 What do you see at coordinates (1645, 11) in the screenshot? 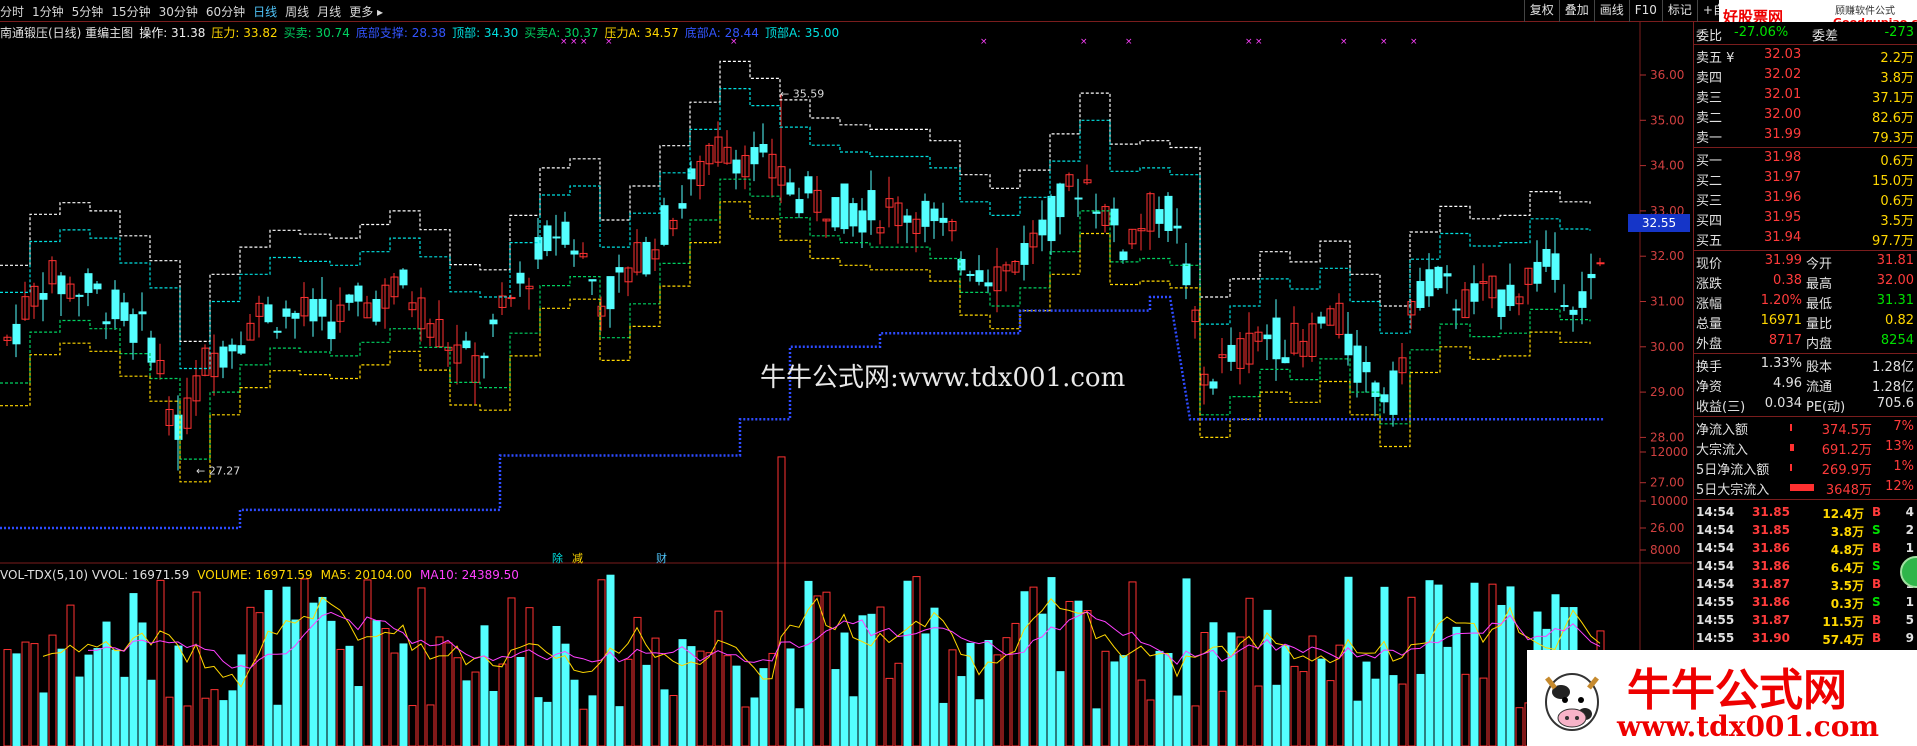
I see `toolbar-button-3: F10` at bounding box center [1645, 11].